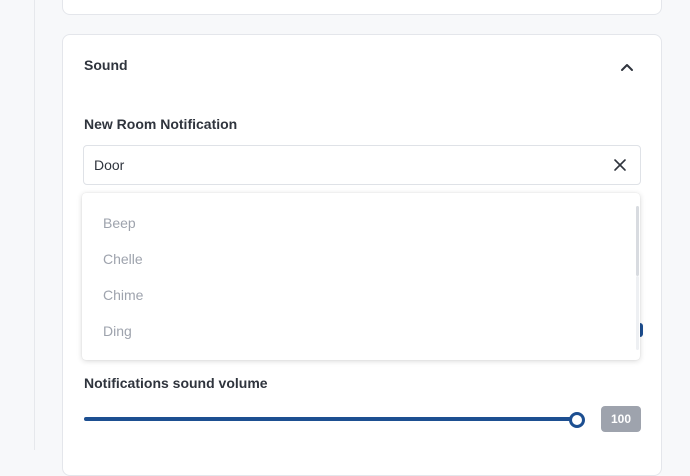 This screenshot has height=476, width=690. I want to click on dropdown-scrollbar, so click(637, 241).